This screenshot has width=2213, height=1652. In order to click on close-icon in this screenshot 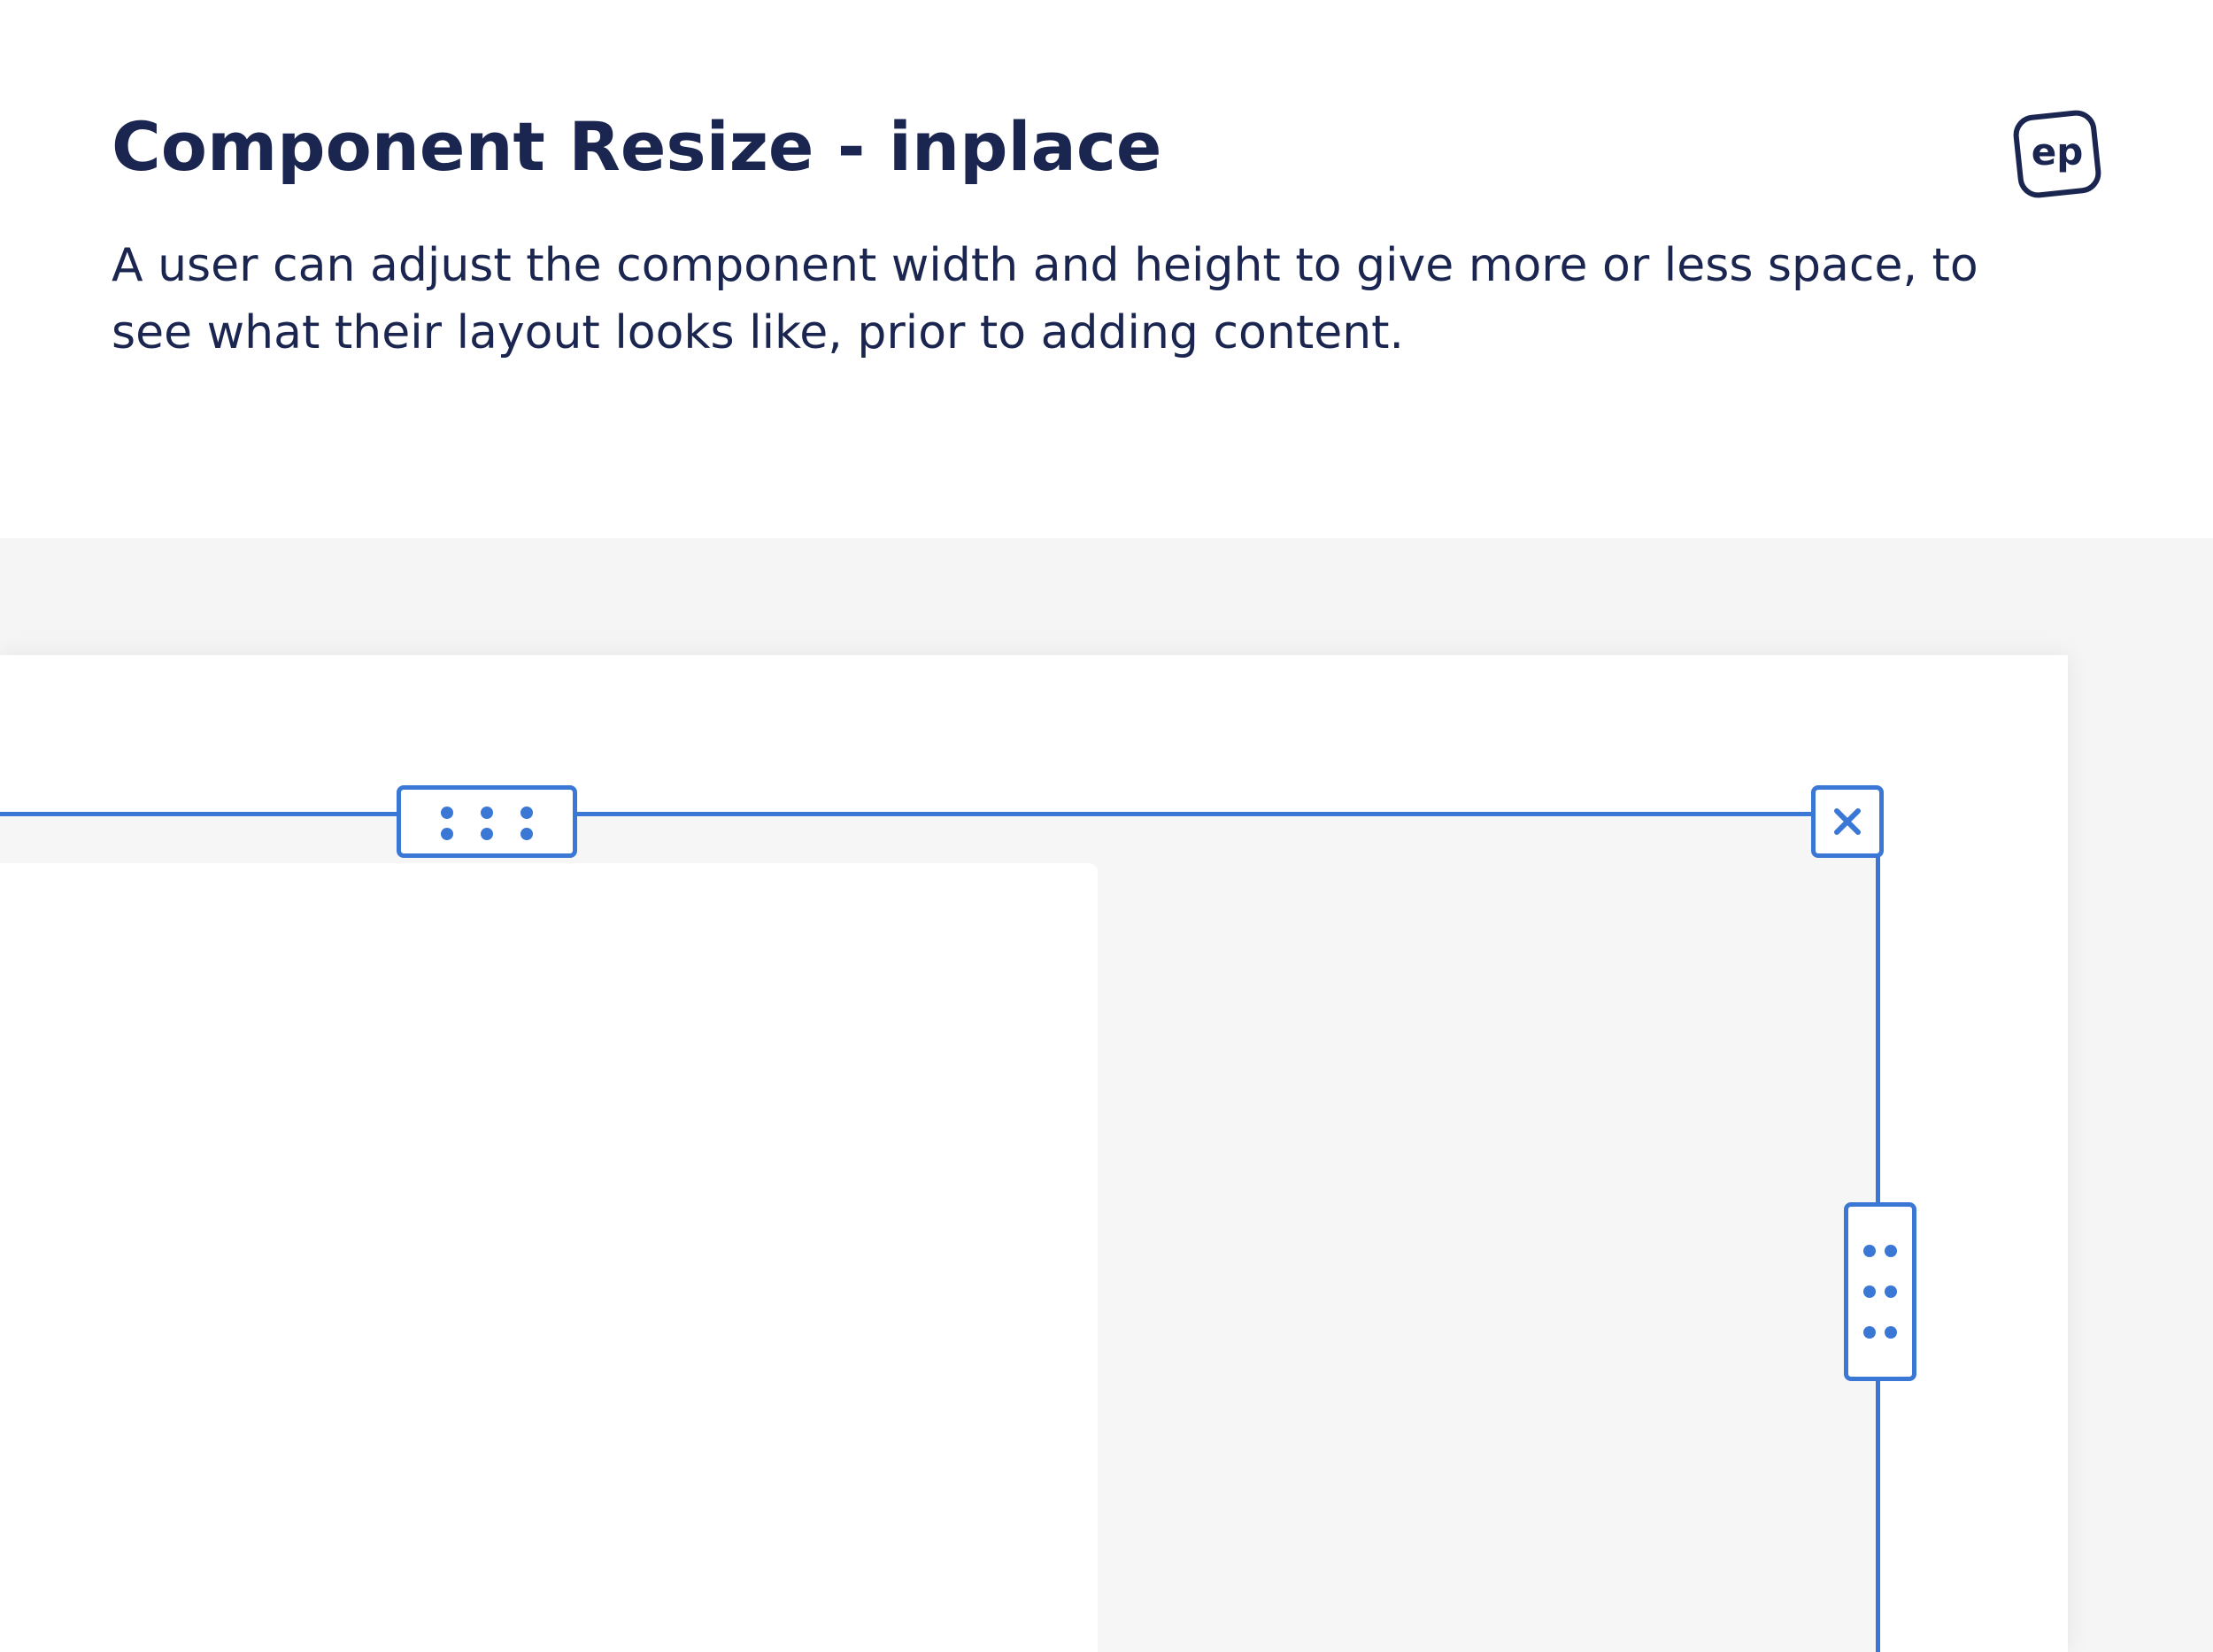, I will do `click(1847, 821)`.